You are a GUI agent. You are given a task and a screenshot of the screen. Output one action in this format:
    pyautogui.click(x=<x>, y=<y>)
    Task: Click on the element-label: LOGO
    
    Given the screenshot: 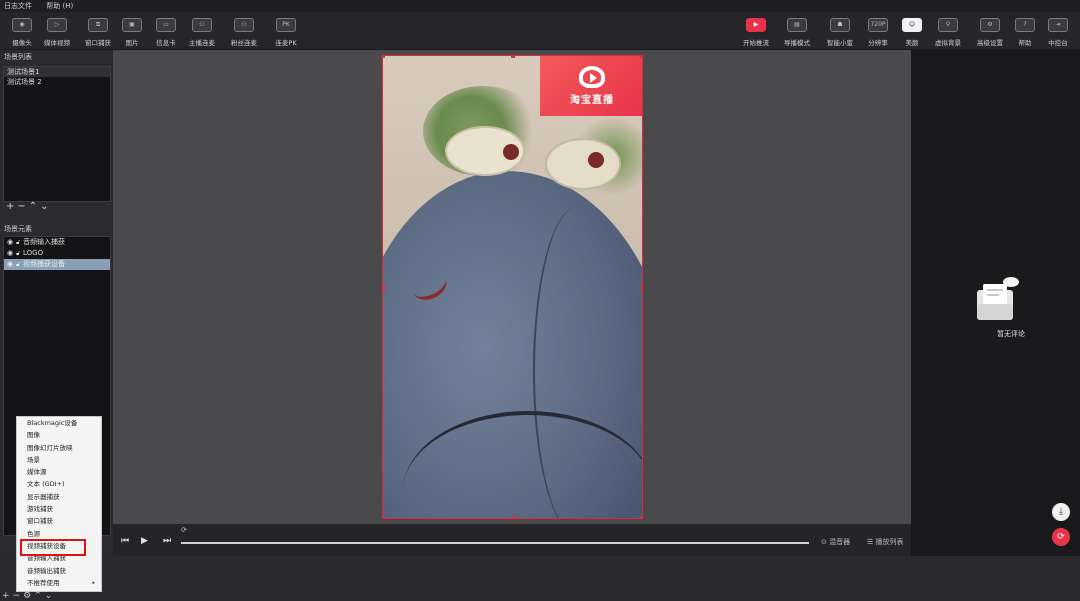 What is the action you would take?
    pyautogui.click(x=33, y=253)
    